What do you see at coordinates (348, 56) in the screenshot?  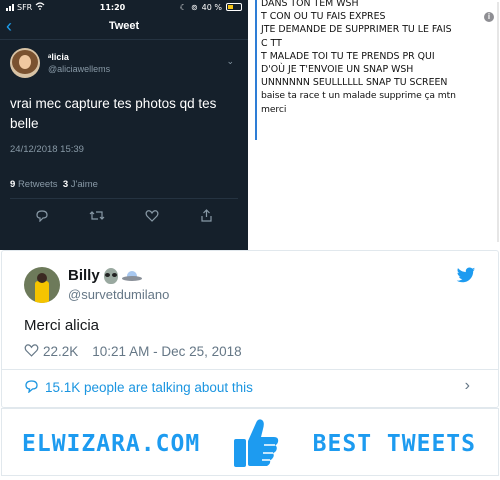 I see `message-line: T MALADE TOI TU TE PRENDS PR QUI` at bounding box center [348, 56].